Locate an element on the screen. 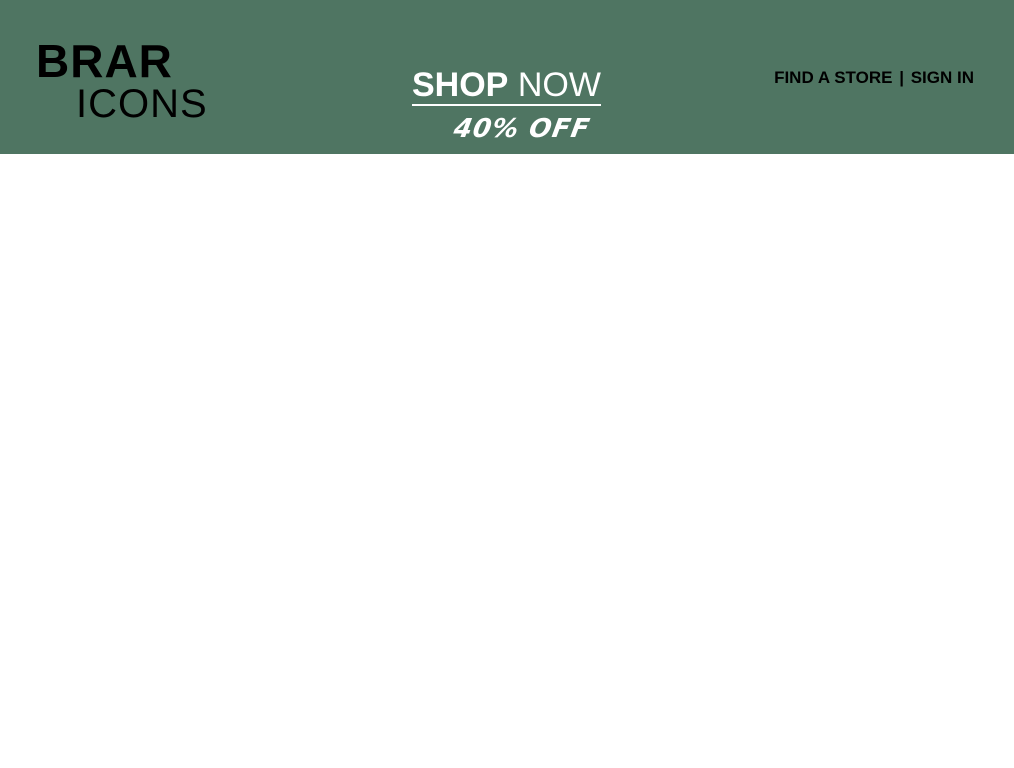  promo-discount-text: 40% OFF is located at coordinates (522, 129).